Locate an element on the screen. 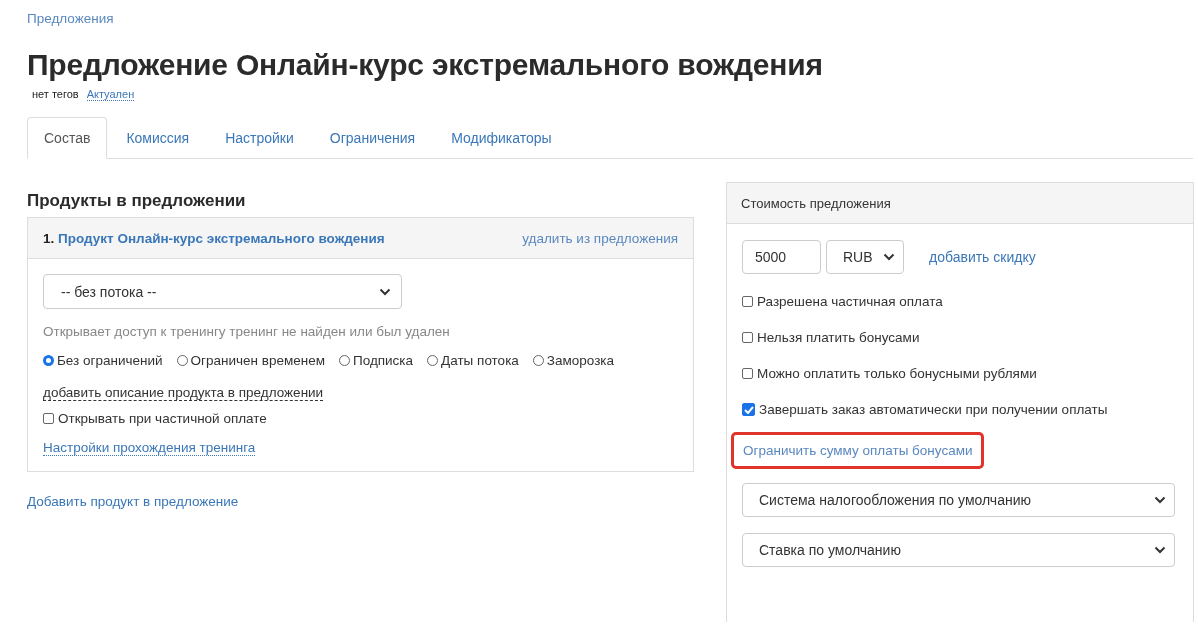 The image size is (1198, 632). tab: Состав is located at coordinates (67, 138).